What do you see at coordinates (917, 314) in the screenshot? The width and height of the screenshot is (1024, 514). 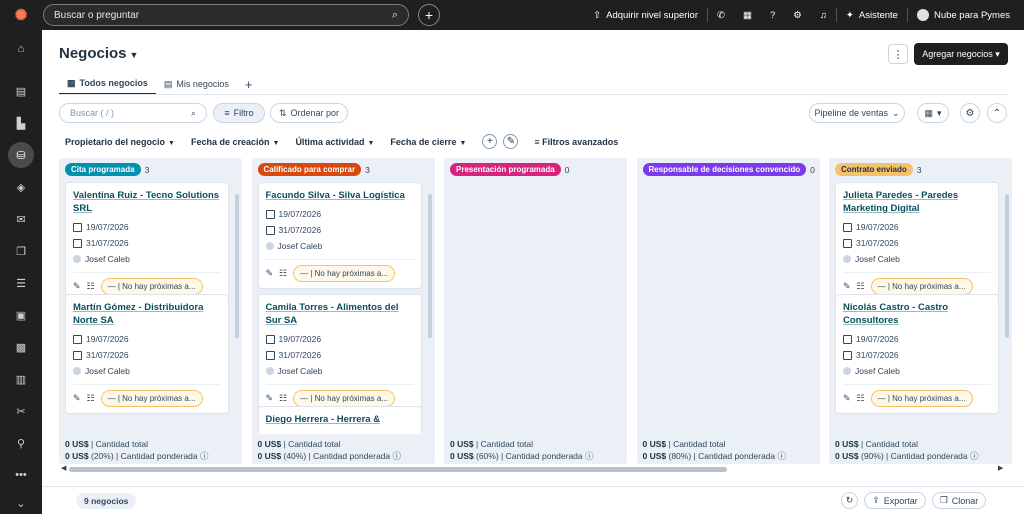 I see `deal-title-link: Nicolás Castro - Castro Consultores` at bounding box center [917, 314].